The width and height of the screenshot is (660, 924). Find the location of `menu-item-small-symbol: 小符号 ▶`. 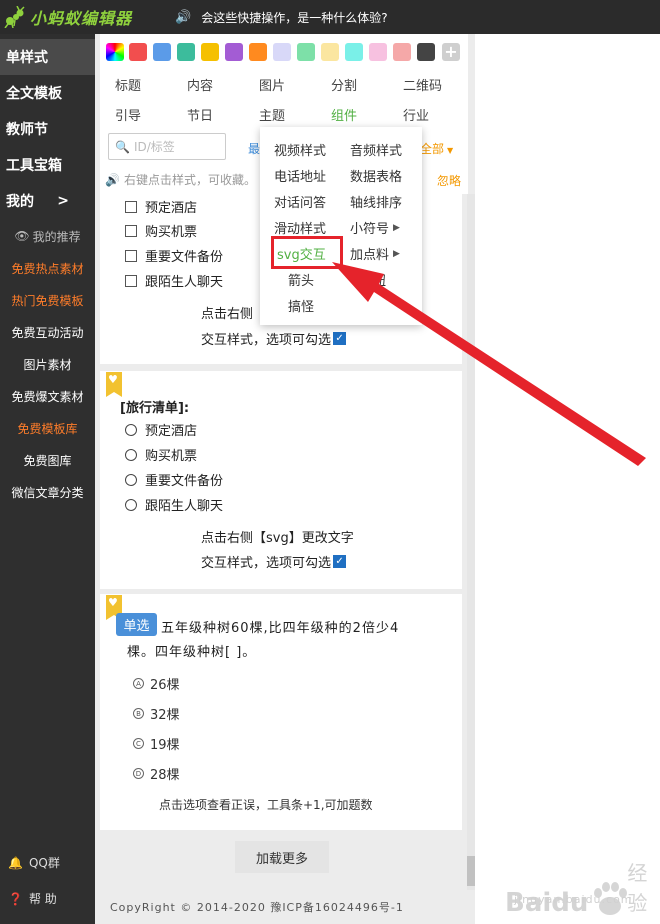

menu-item-small-symbol: 小符号 ▶ is located at coordinates (375, 227).